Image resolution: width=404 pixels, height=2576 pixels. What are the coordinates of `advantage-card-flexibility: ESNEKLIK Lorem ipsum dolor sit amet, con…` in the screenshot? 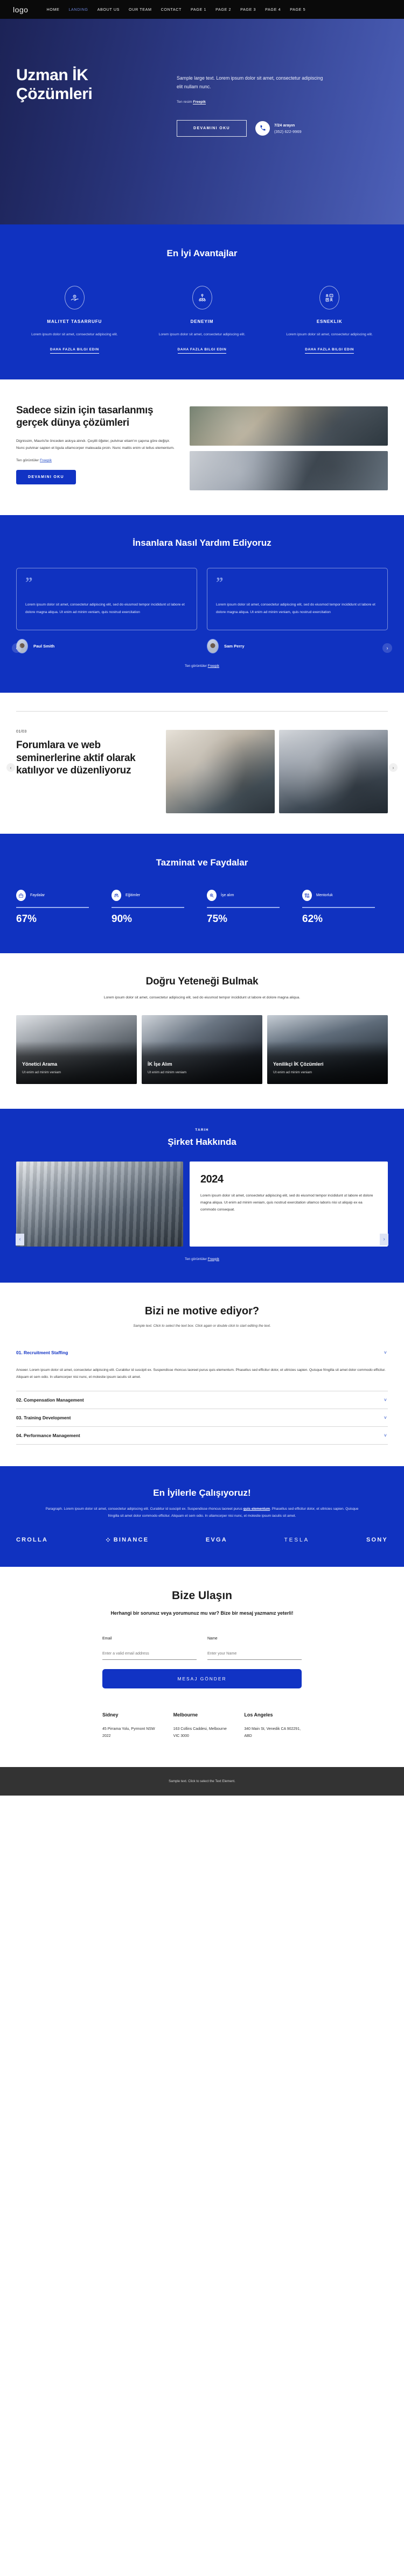 It's located at (329, 320).